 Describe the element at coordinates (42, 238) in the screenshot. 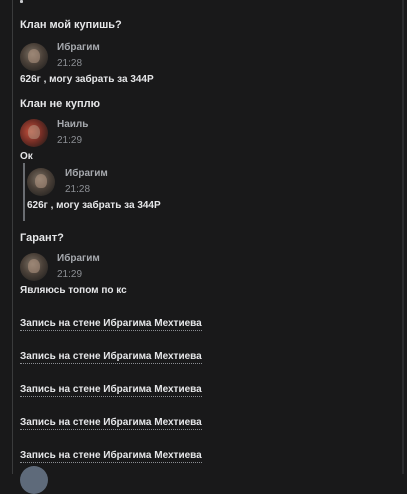

I see `message-text: Гарант?` at that location.